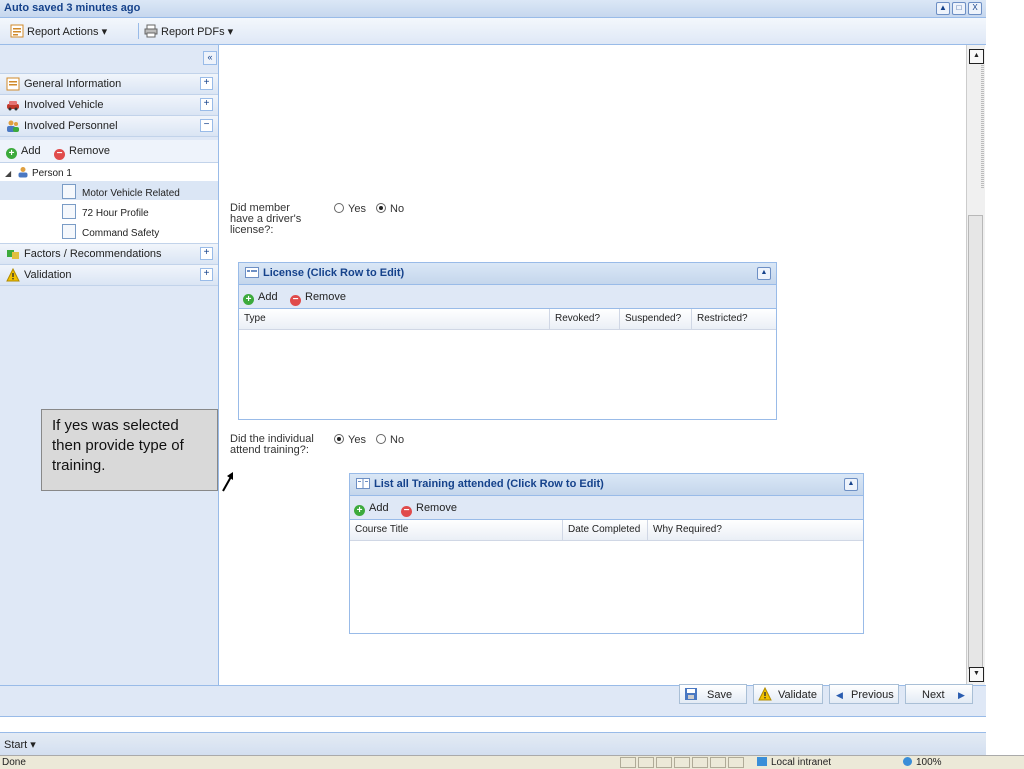  I want to click on status-text: Done, so click(14, 762).